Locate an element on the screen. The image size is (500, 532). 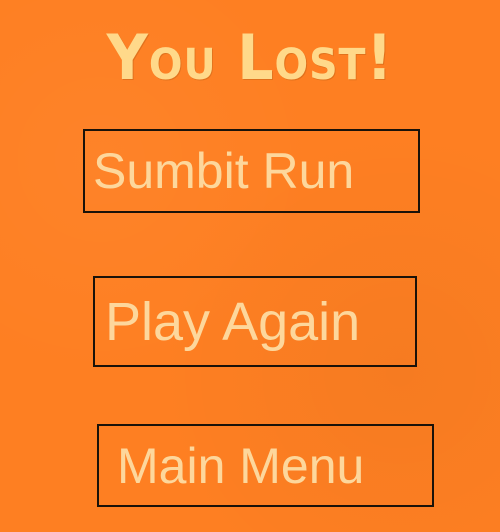
main-menu-button: Main Menu is located at coordinates (265, 465).